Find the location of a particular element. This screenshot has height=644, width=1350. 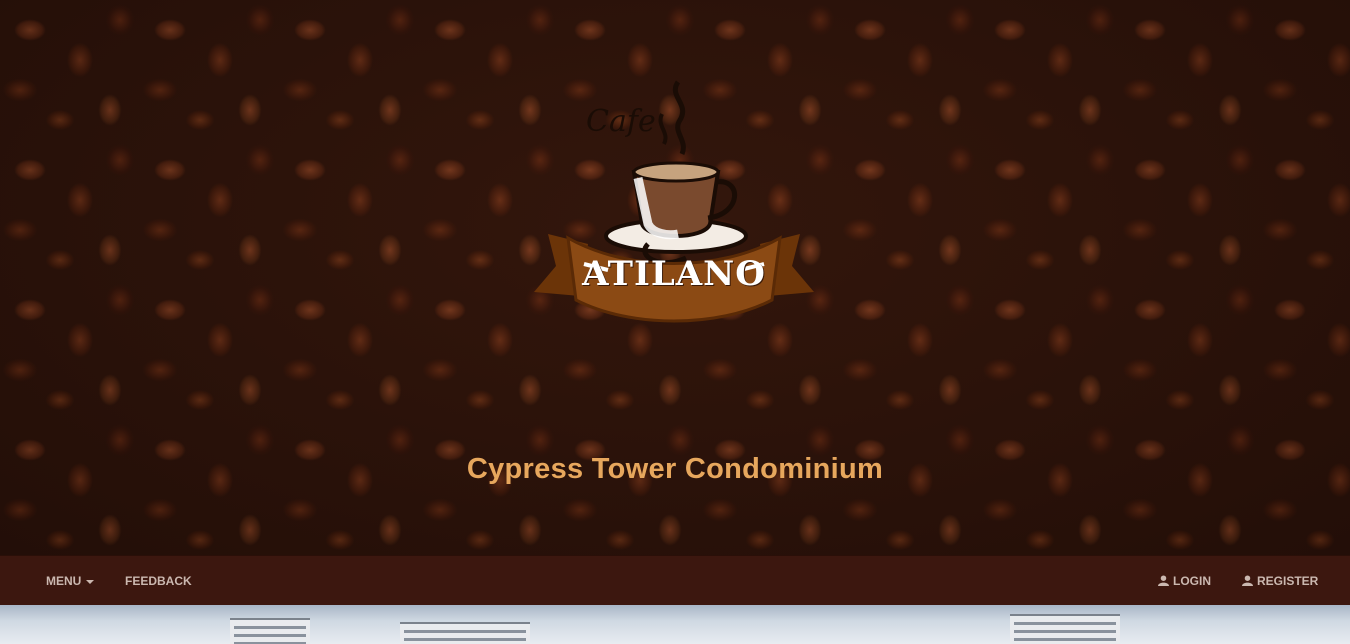

building-image-strip is located at coordinates (675, 624).